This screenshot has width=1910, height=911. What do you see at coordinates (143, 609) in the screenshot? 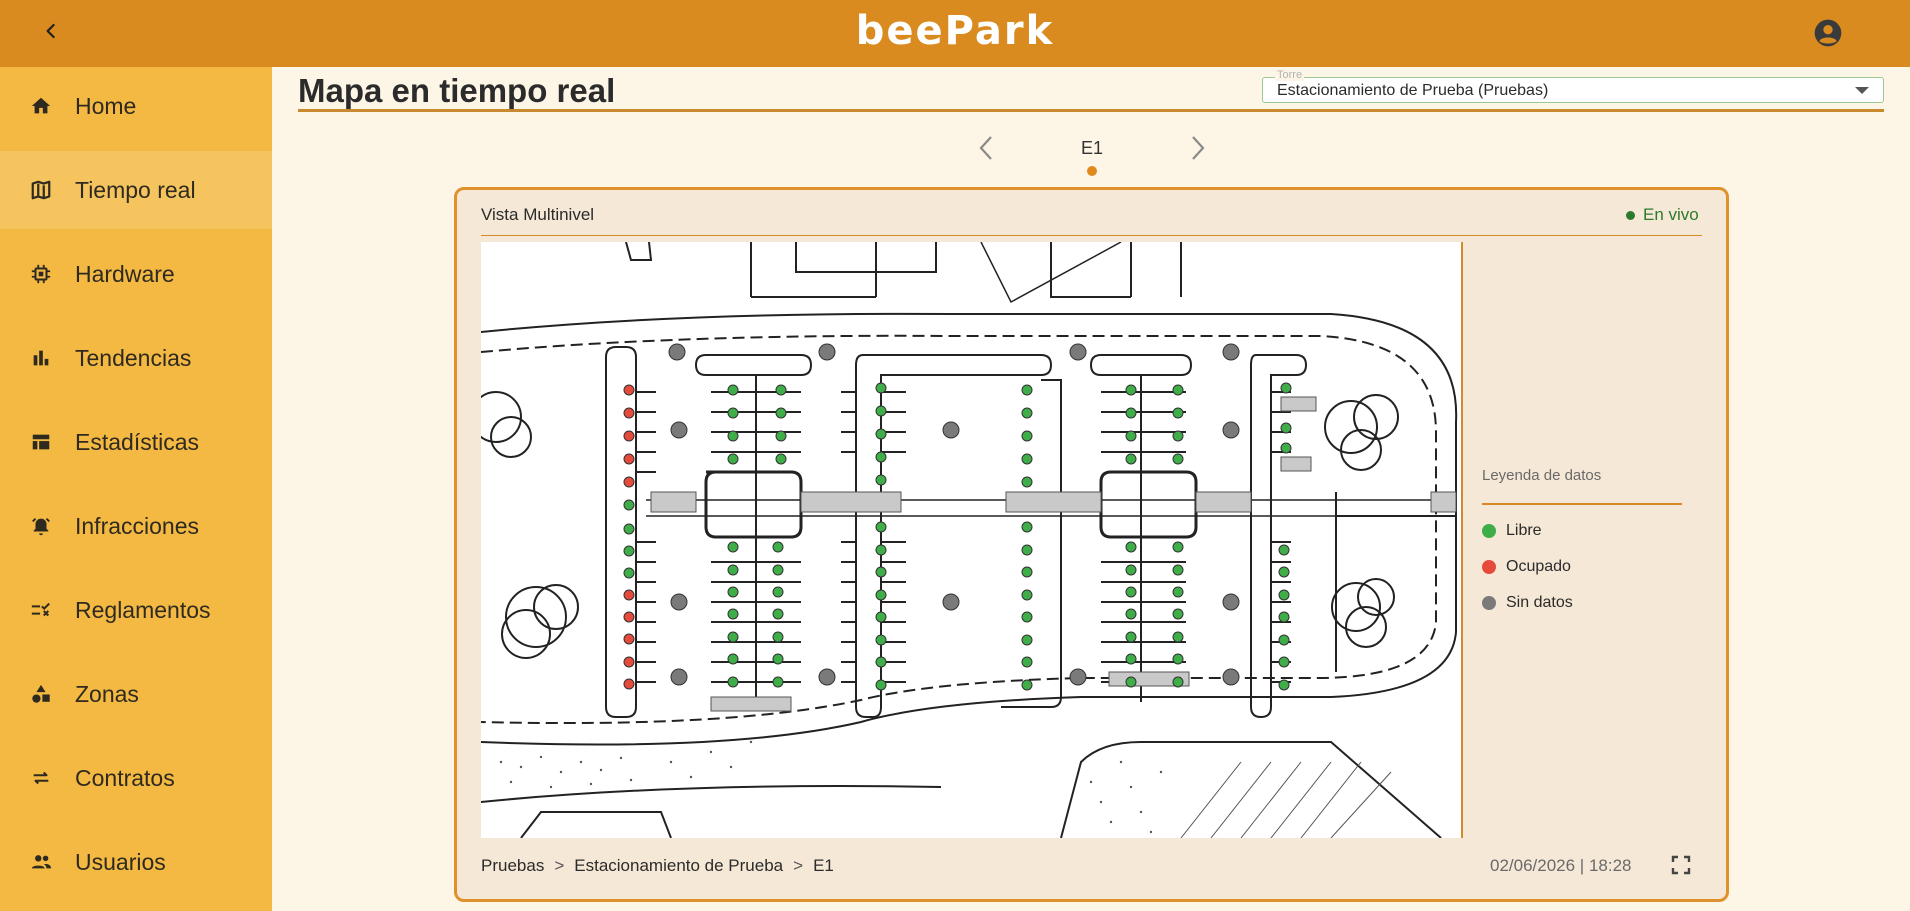
I see `sidebar-item-label: Reglamentos` at bounding box center [143, 609].